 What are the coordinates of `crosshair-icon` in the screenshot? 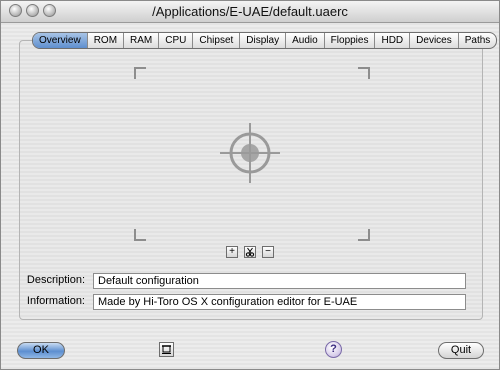 It's located at (250, 153).